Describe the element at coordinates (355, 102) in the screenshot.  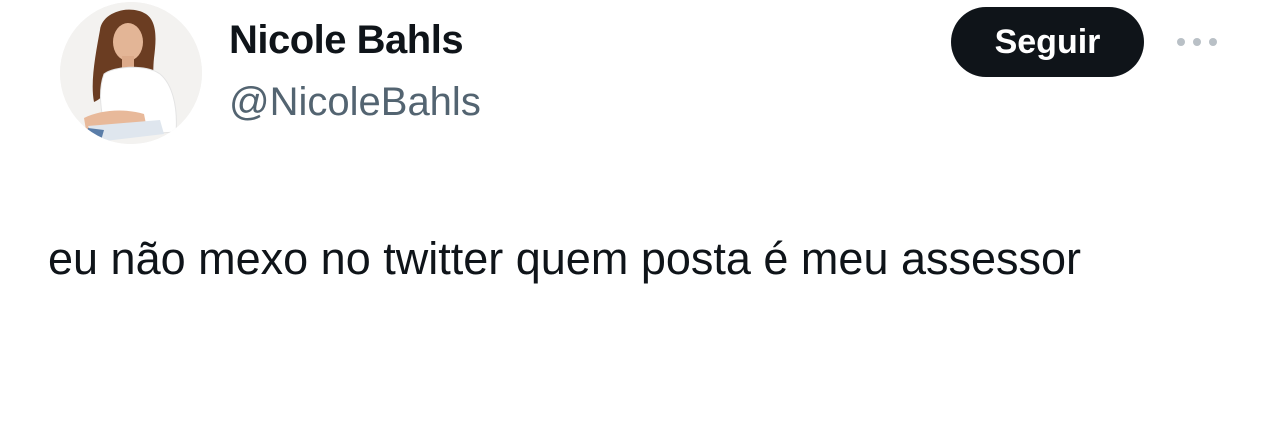
I see `author-handle: @NicoleBahls` at that location.